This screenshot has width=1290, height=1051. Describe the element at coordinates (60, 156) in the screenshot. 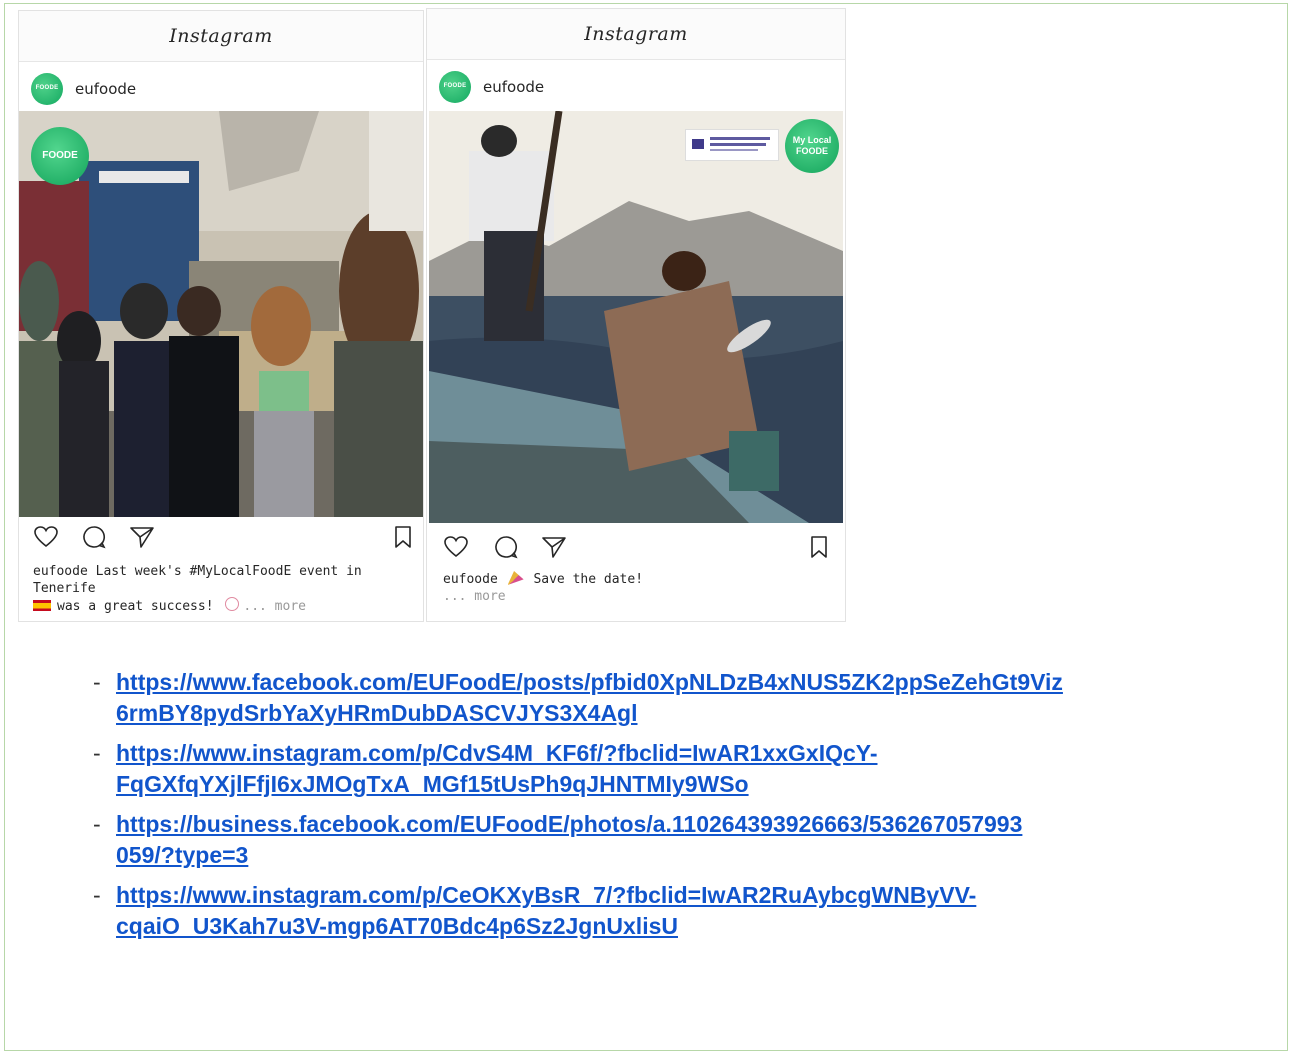

I see `brand-badge: FOODE` at that location.